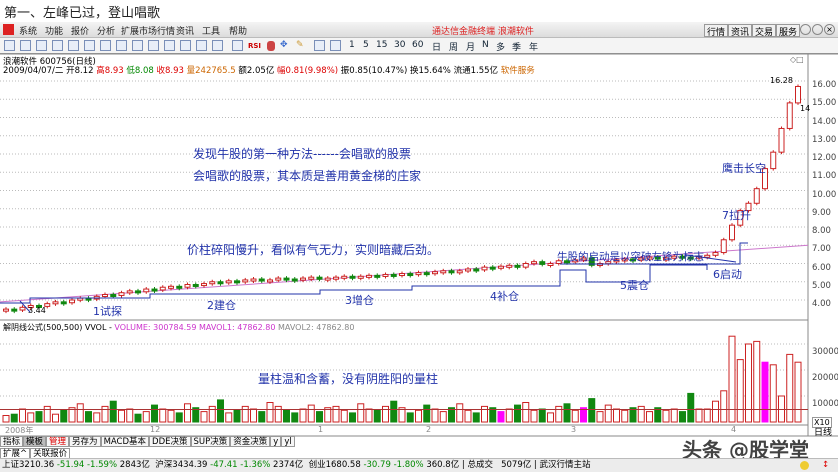  I want to click on tab-manage: 管理, so click(58, 441).